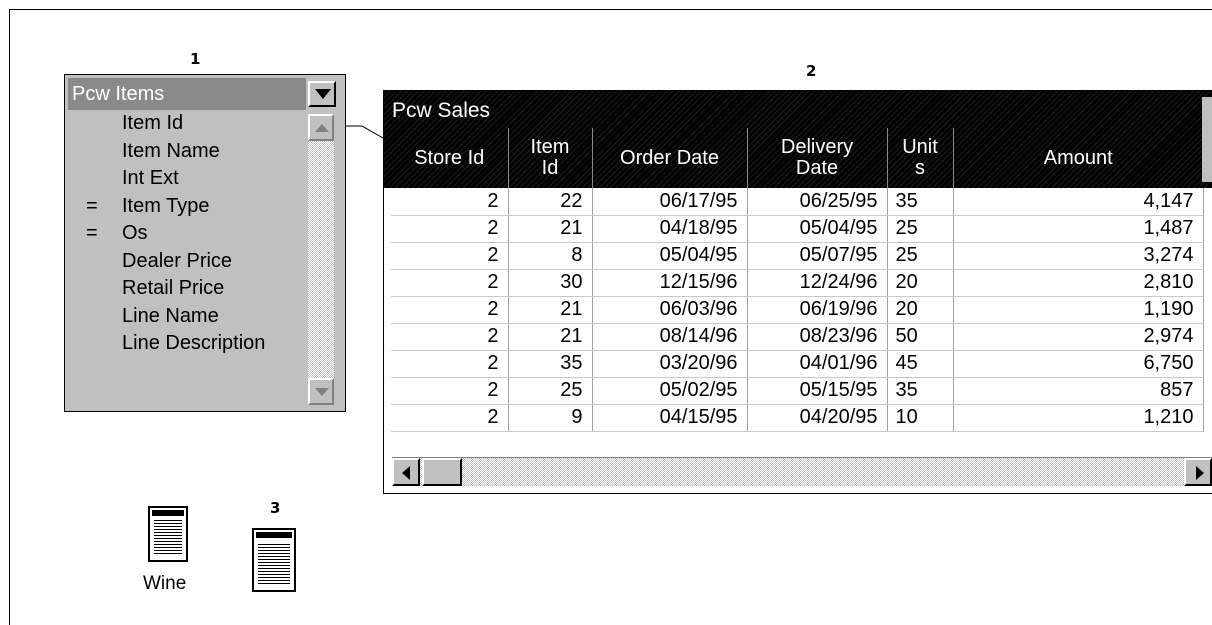  I want to click on table-row: 2 25 05/02/95 05/15/95 35 857, so click(797, 391).